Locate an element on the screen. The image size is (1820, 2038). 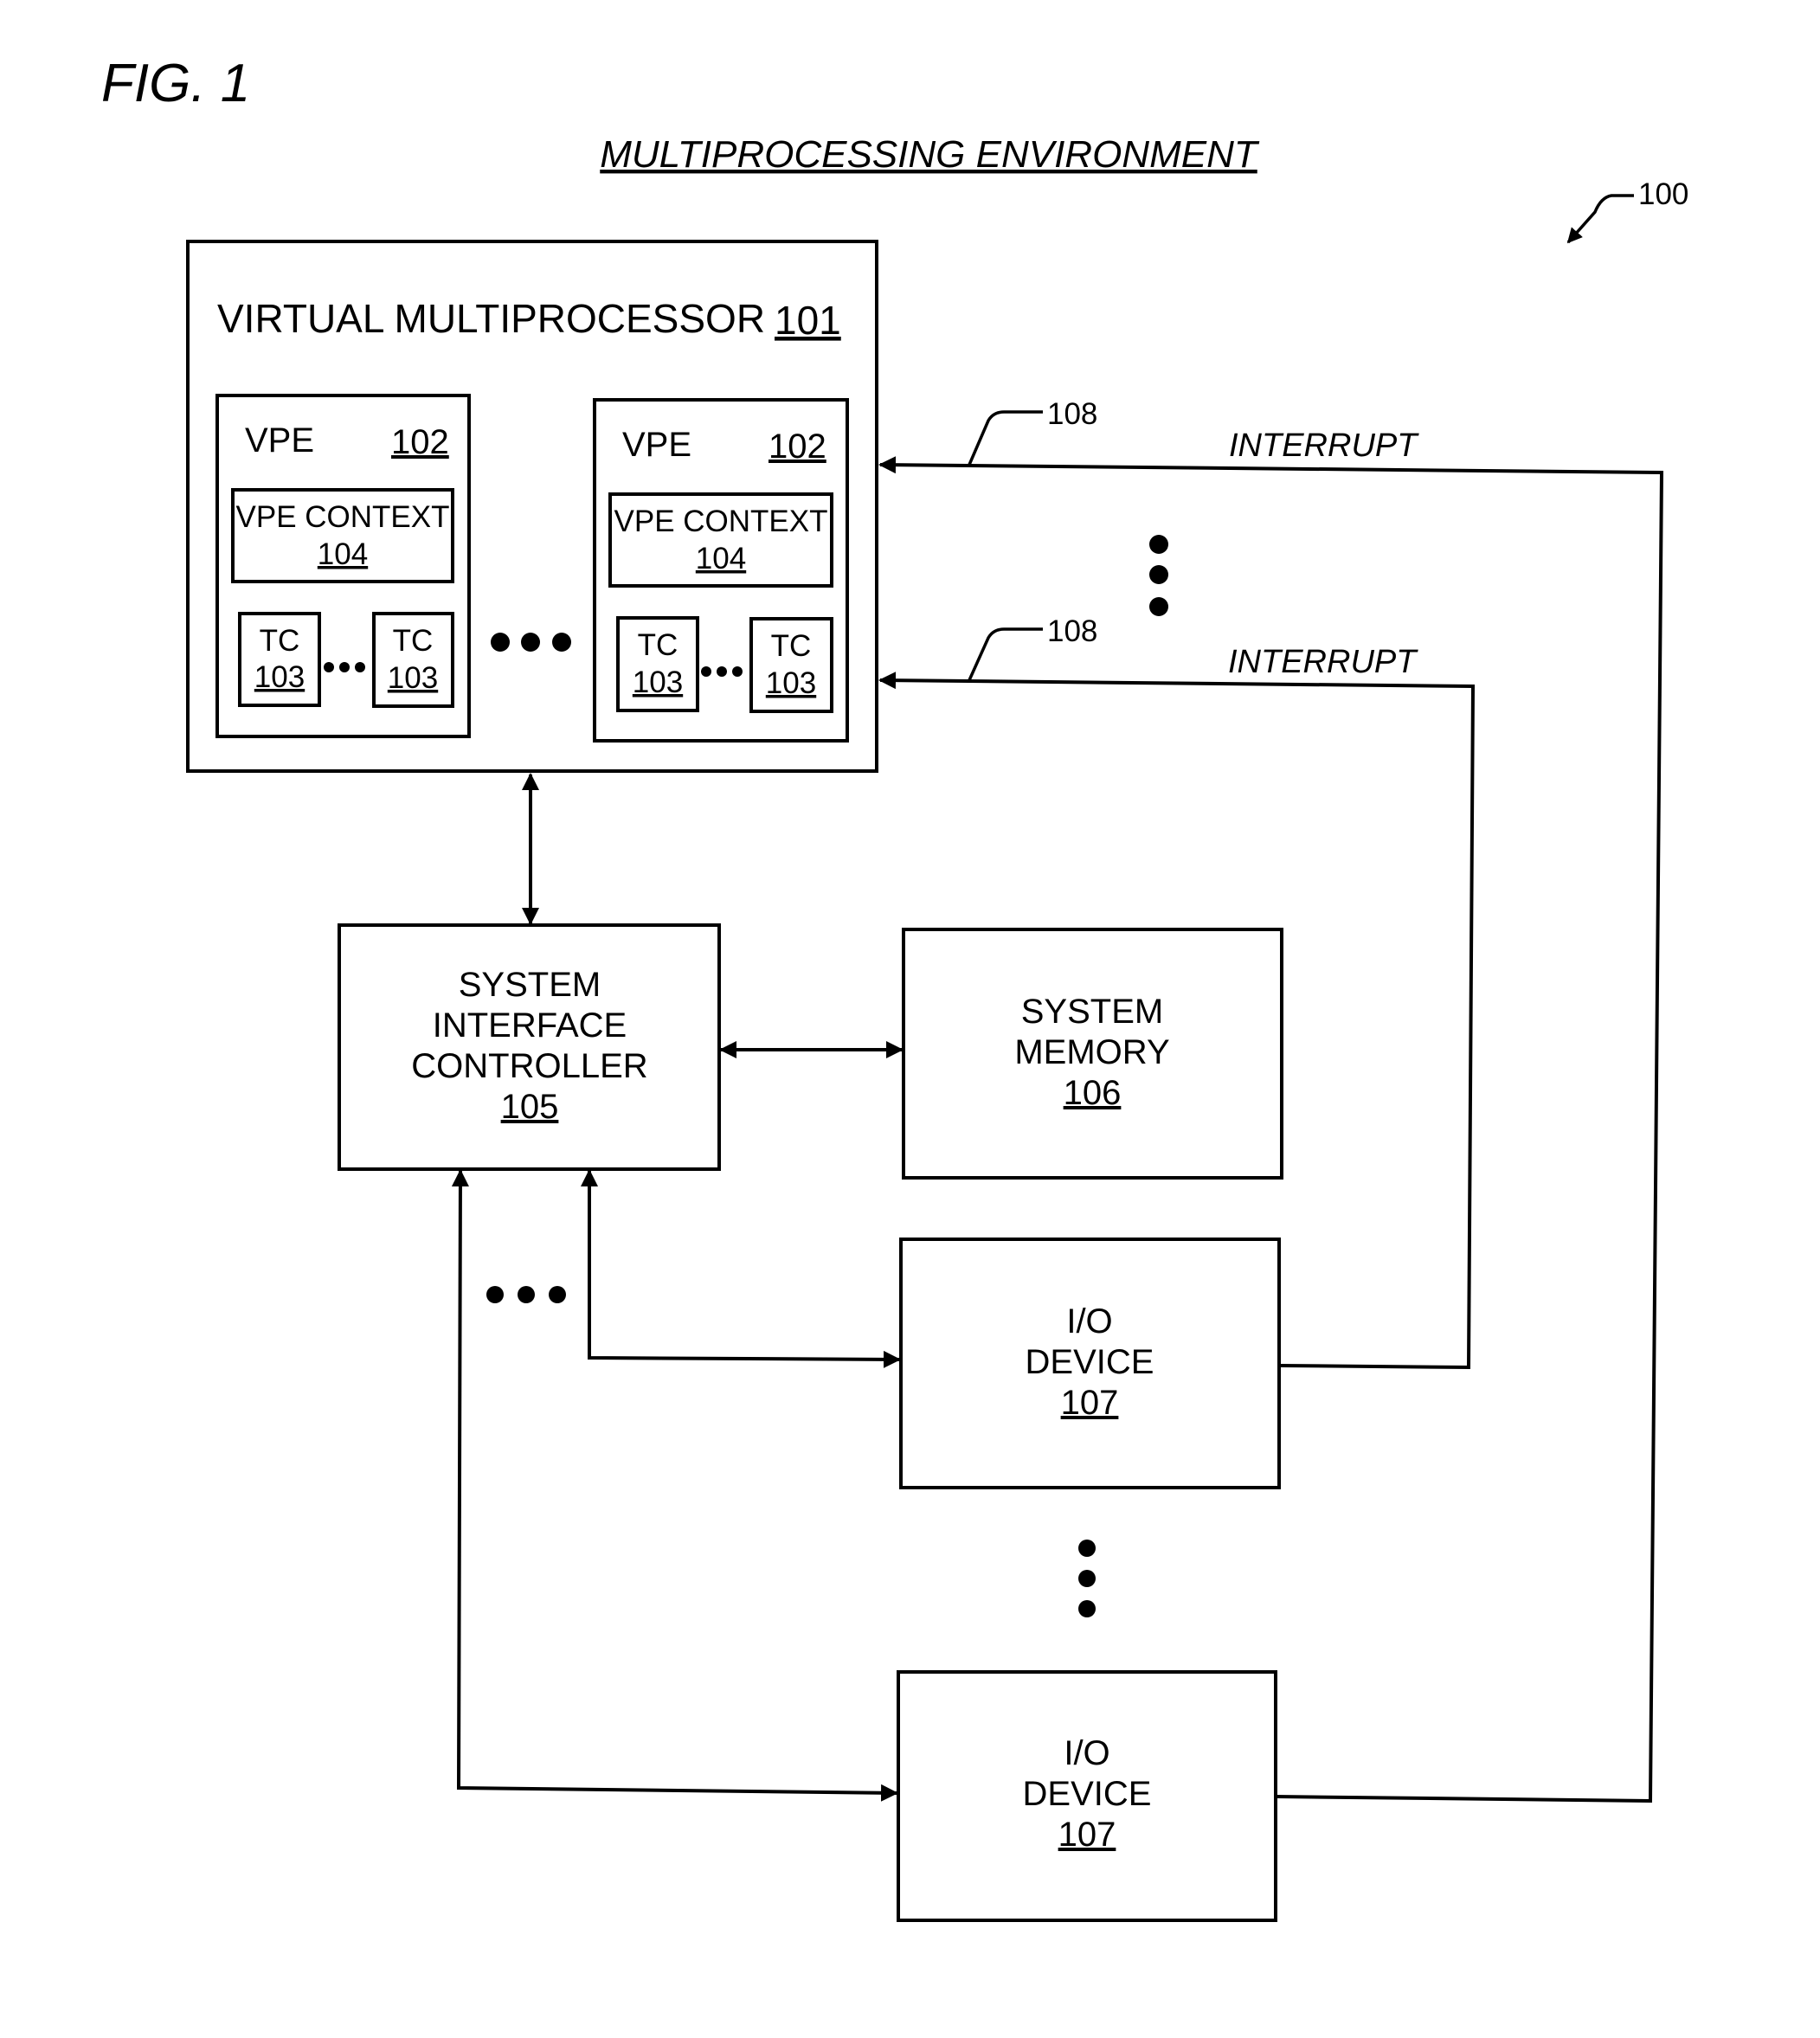
virtual-multiprocessor-label: VIRTUAL MULTIPROCESSOR is located at coordinates (491, 318).